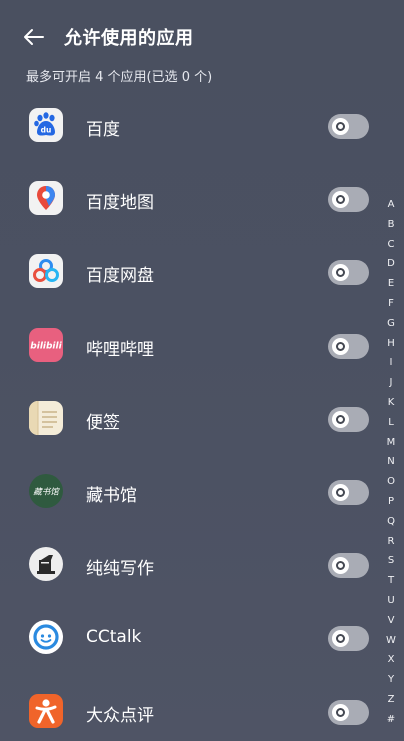  What do you see at coordinates (46, 417) in the screenshot?
I see `notes-icon` at bounding box center [46, 417].